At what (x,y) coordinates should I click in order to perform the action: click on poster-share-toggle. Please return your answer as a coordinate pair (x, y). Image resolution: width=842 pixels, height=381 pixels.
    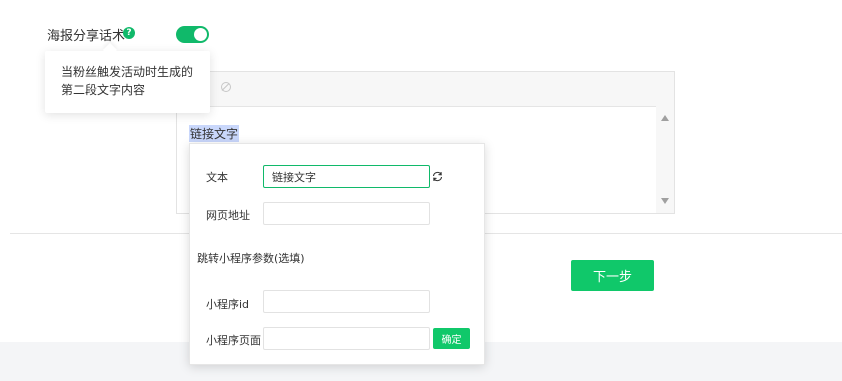
    Looking at the image, I should click on (192, 34).